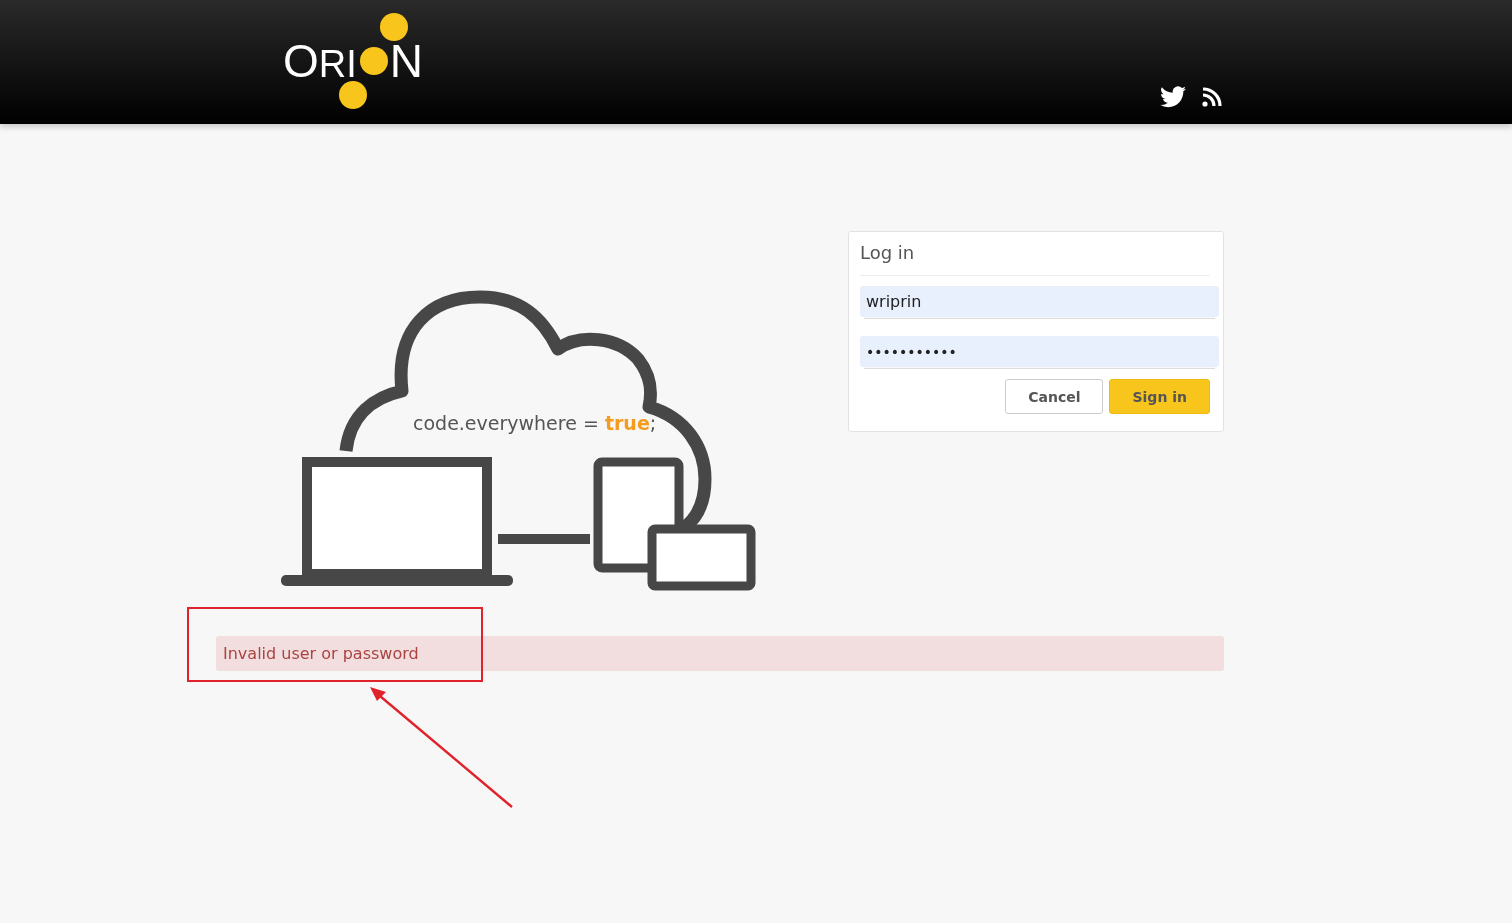 This screenshot has height=923, width=1512. Describe the element at coordinates (1173, 97) in the screenshot. I see `bird-icon` at that location.